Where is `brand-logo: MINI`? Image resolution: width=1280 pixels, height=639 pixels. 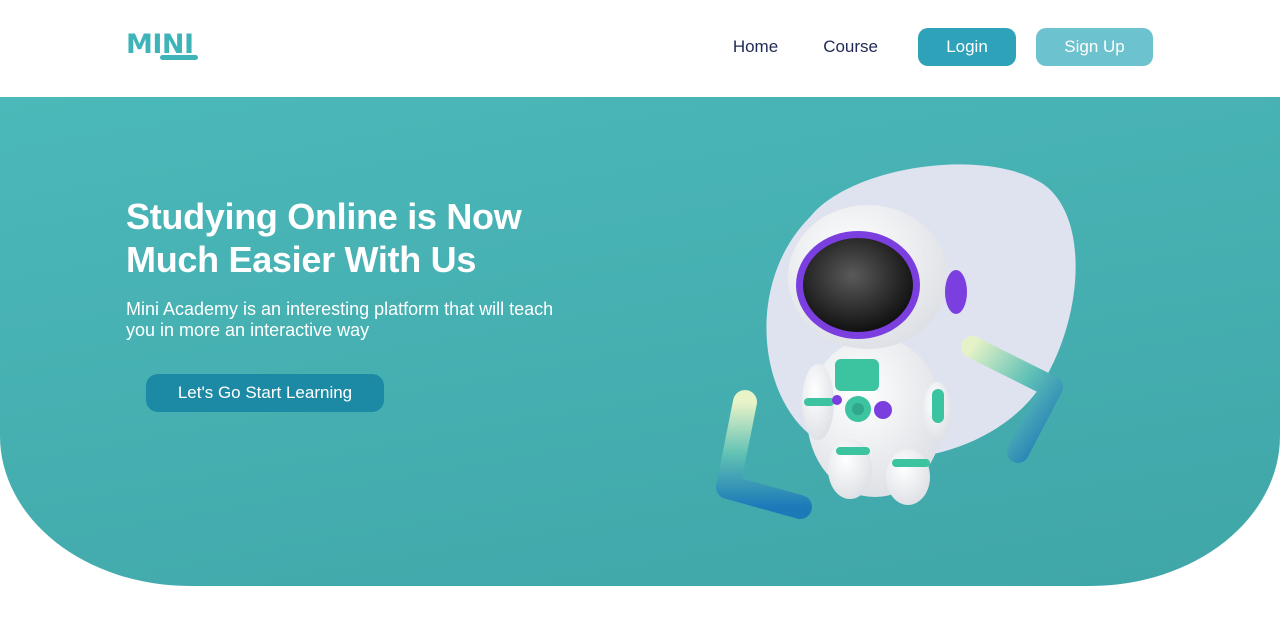
brand-logo: MINI is located at coordinates (164, 47).